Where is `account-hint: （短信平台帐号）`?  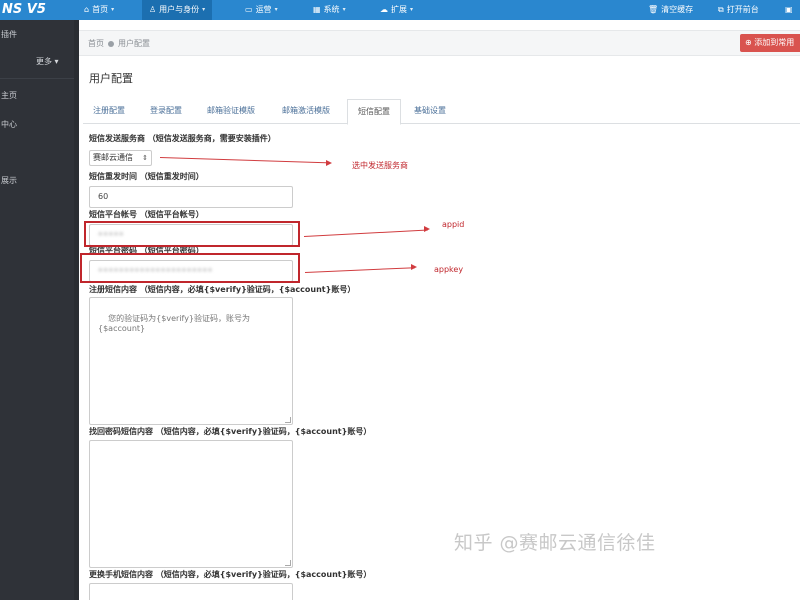 account-hint: （短信平台帐号） is located at coordinates (171, 214).